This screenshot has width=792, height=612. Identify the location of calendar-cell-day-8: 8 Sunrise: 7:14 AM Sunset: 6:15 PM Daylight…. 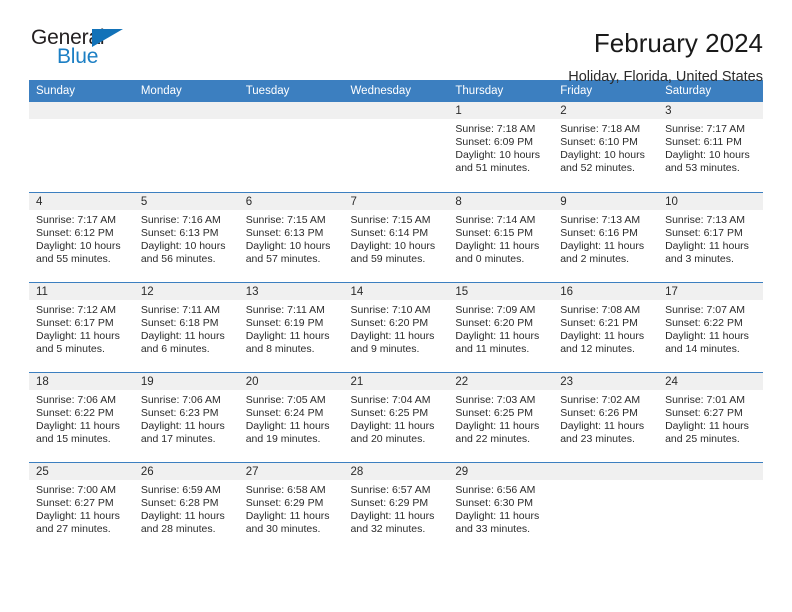
(501, 237).